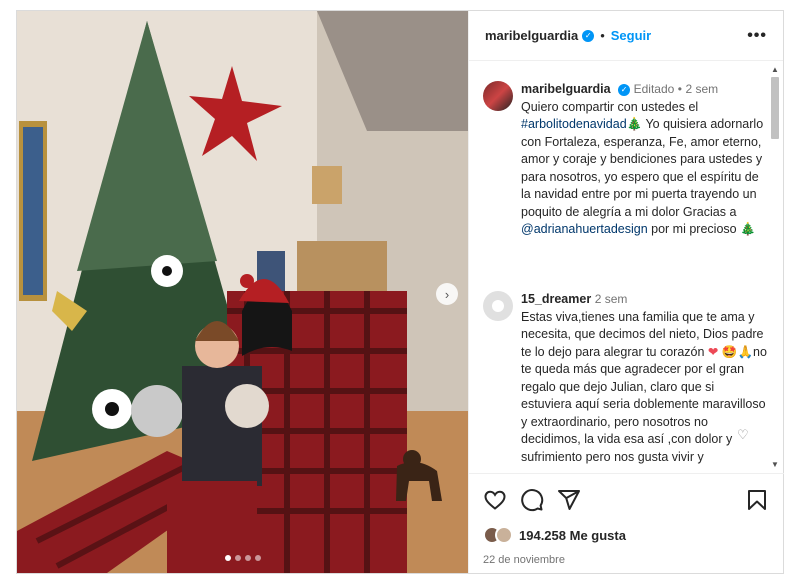 The height and width of the screenshot is (584, 800). Describe the element at coordinates (524, 560) in the screenshot. I see `post-date: 22 de noviembre` at that location.